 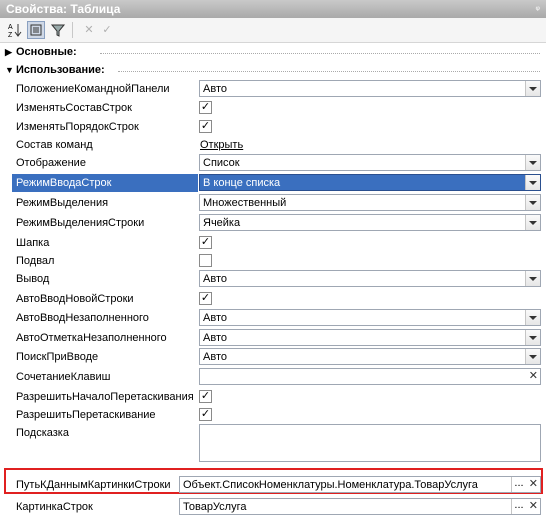 What do you see at coordinates (93, 485) in the screenshot?
I see `prop-label: ПутьКДаннымКартинкиСтроки` at bounding box center [93, 485].